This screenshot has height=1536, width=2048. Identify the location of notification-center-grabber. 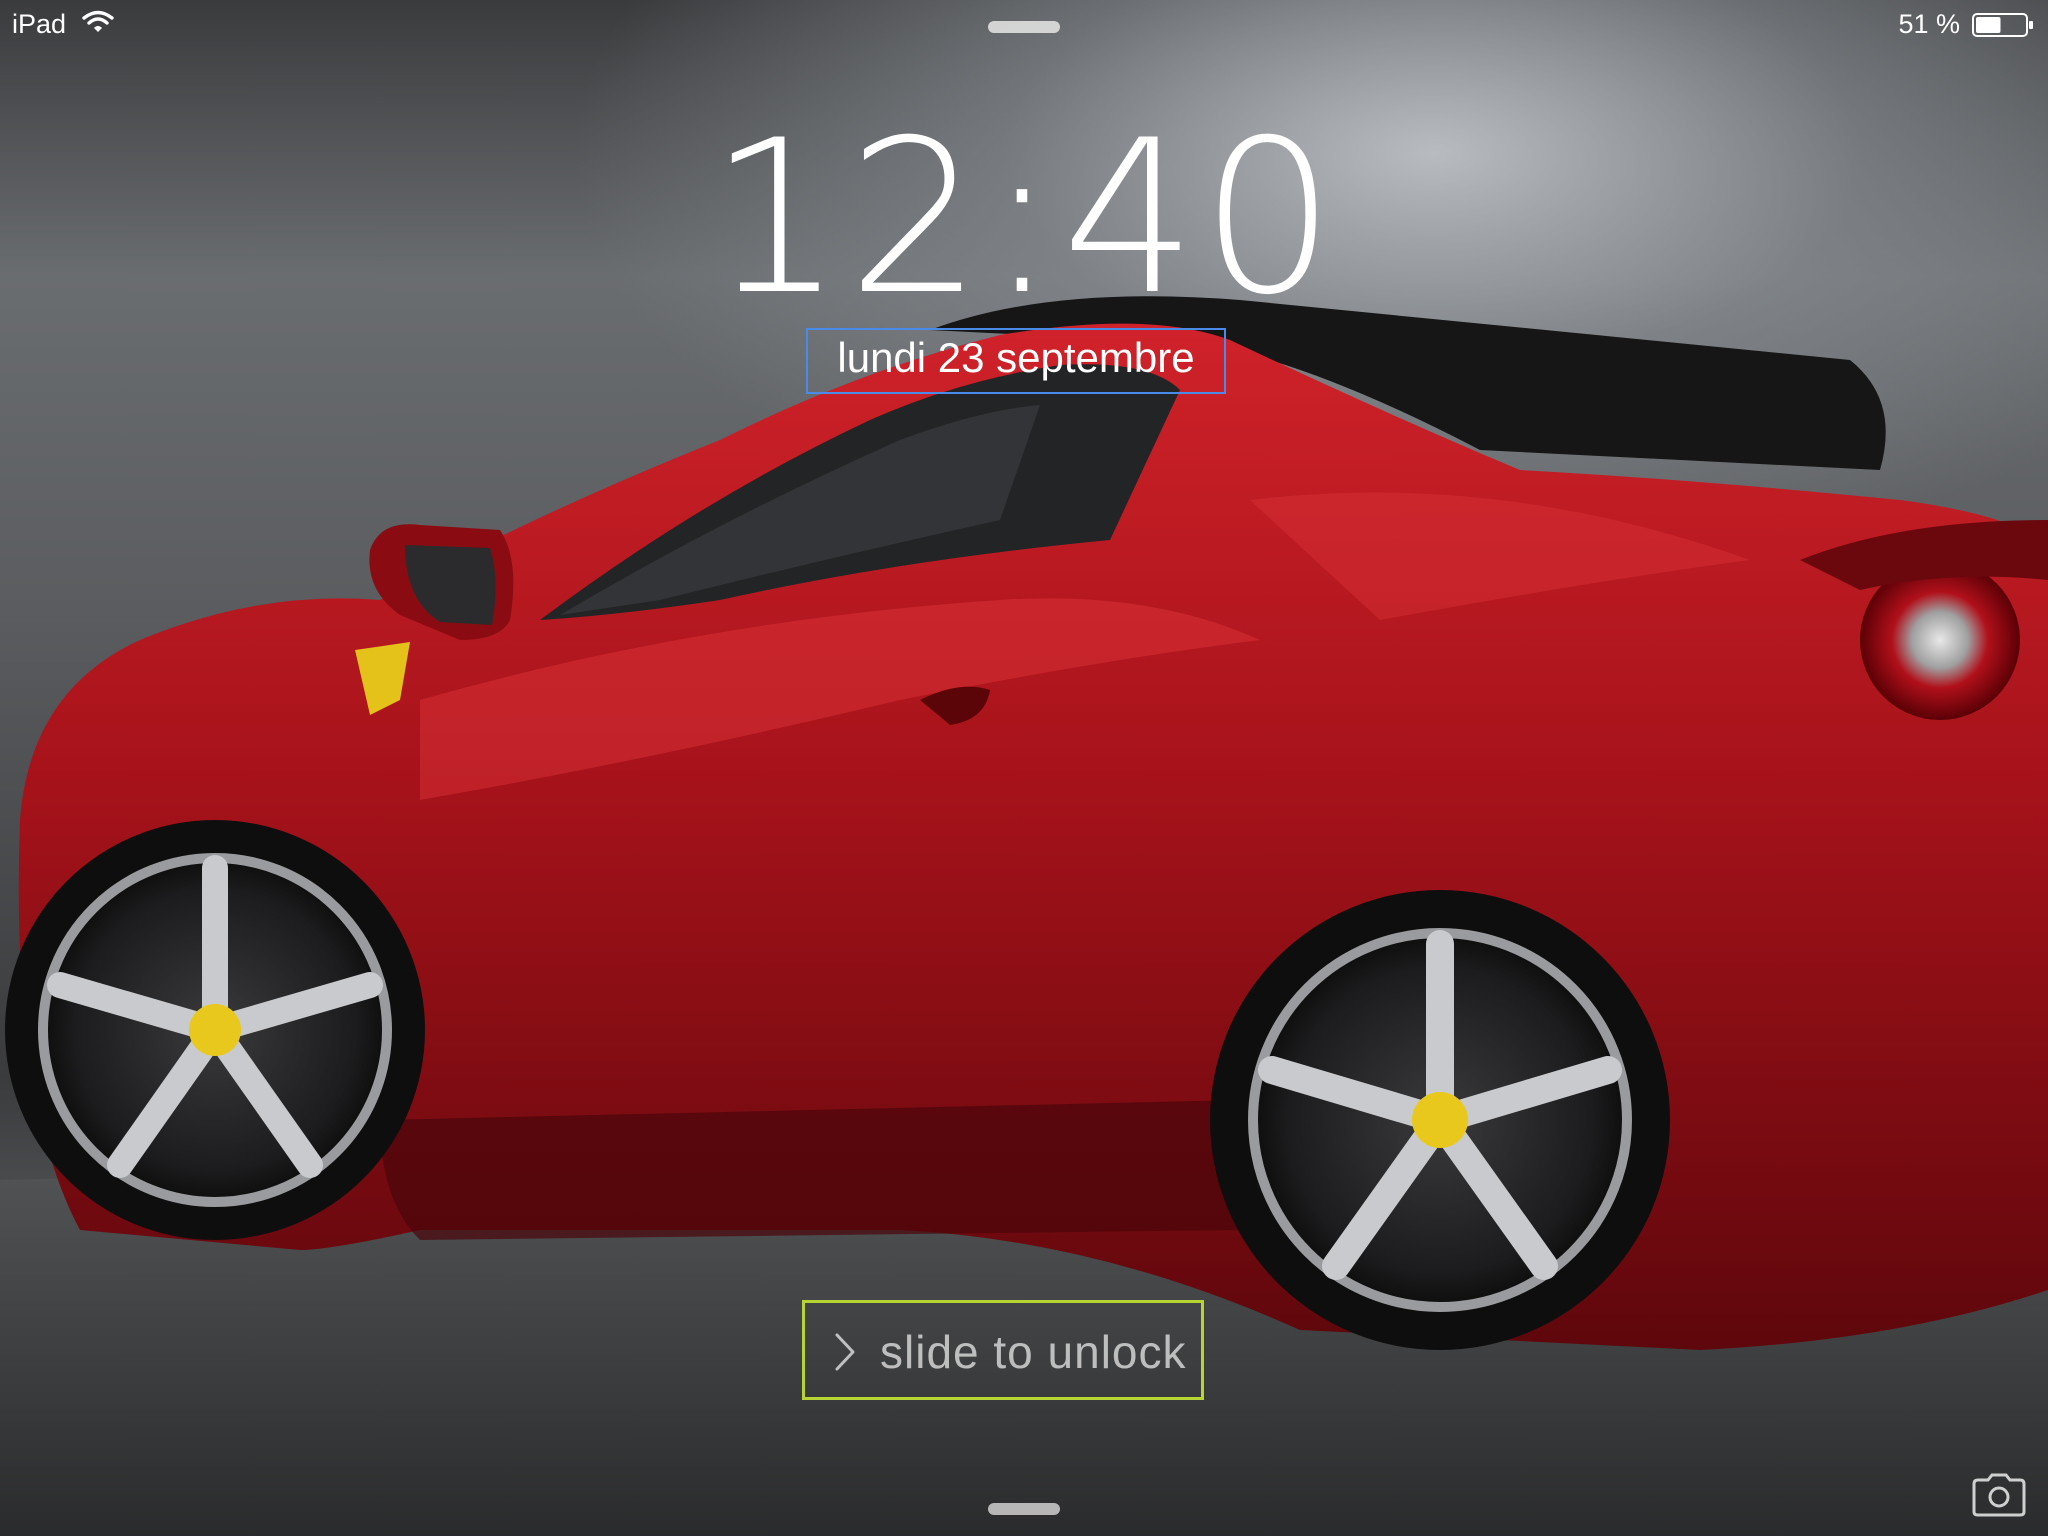
(1024, 27).